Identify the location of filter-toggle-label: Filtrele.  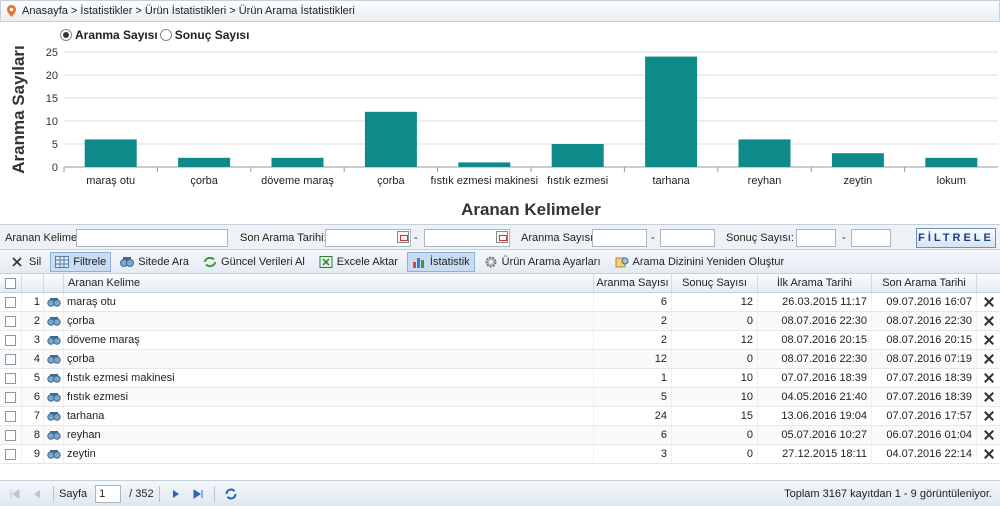
(90, 261).